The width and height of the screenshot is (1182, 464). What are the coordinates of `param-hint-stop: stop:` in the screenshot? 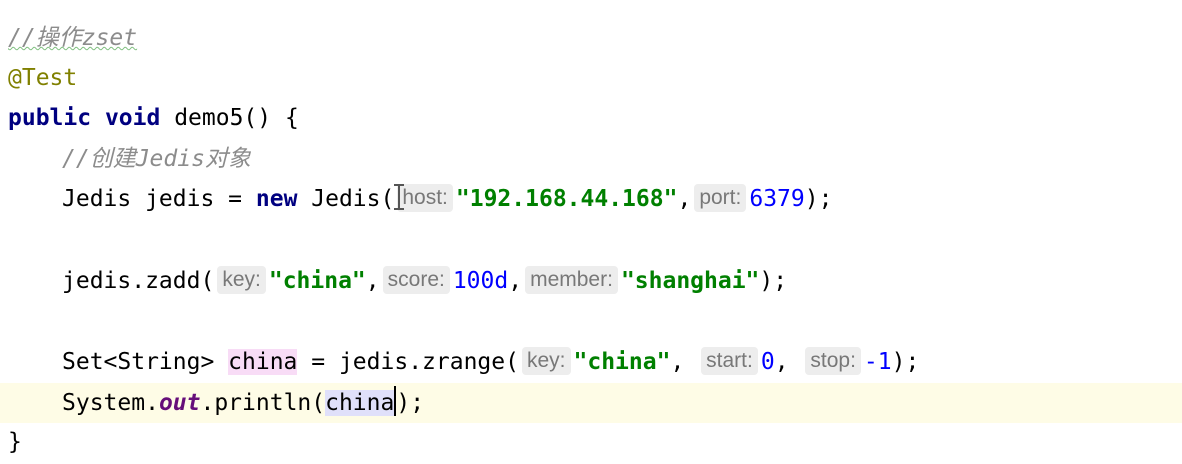 It's located at (833, 361).